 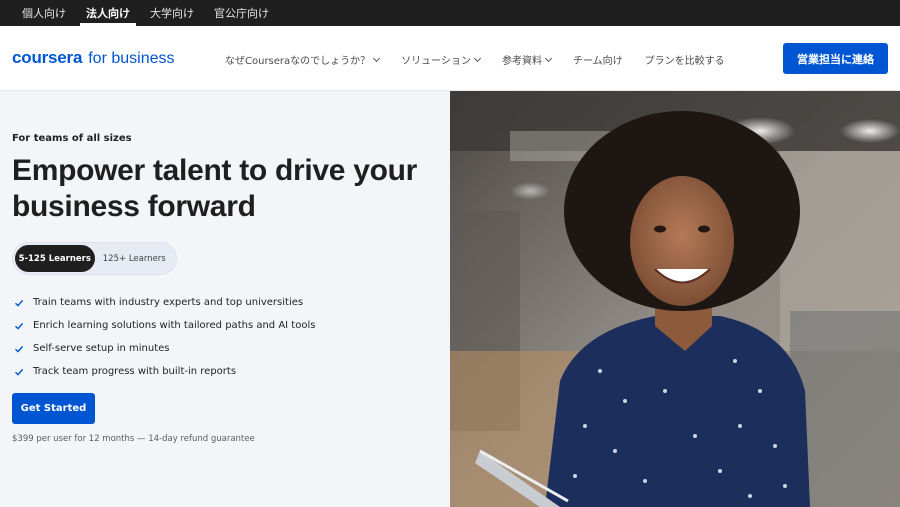 I want to click on nav-for-teams: チーム向け, so click(x=598, y=59).